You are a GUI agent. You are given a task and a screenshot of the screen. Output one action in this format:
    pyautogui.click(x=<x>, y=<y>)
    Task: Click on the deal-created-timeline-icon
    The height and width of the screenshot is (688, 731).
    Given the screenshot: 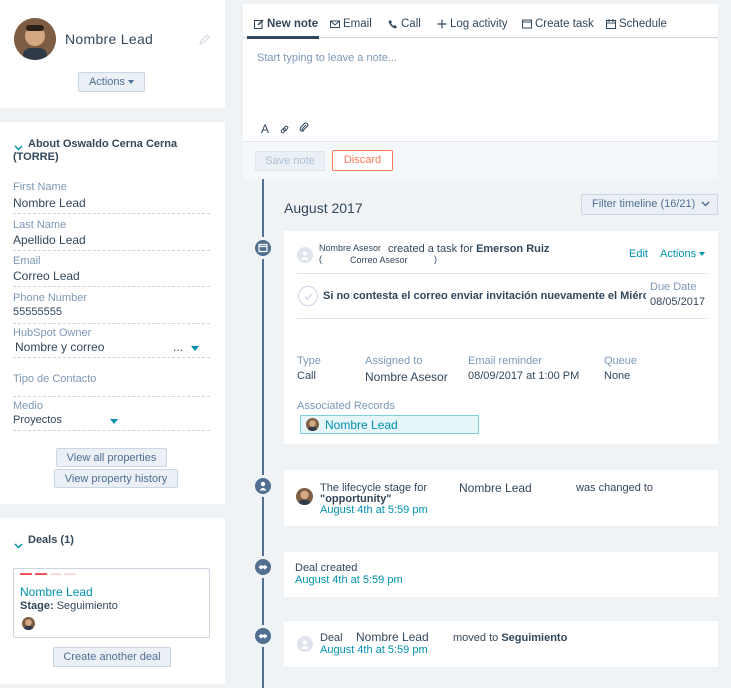 What is the action you would take?
    pyautogui.click(x=263, y=567)
    